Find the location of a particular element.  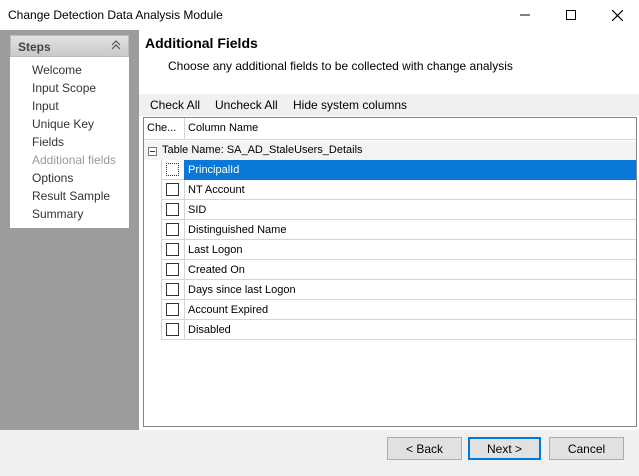

minimize-icon is located at coordinates (525, 15).